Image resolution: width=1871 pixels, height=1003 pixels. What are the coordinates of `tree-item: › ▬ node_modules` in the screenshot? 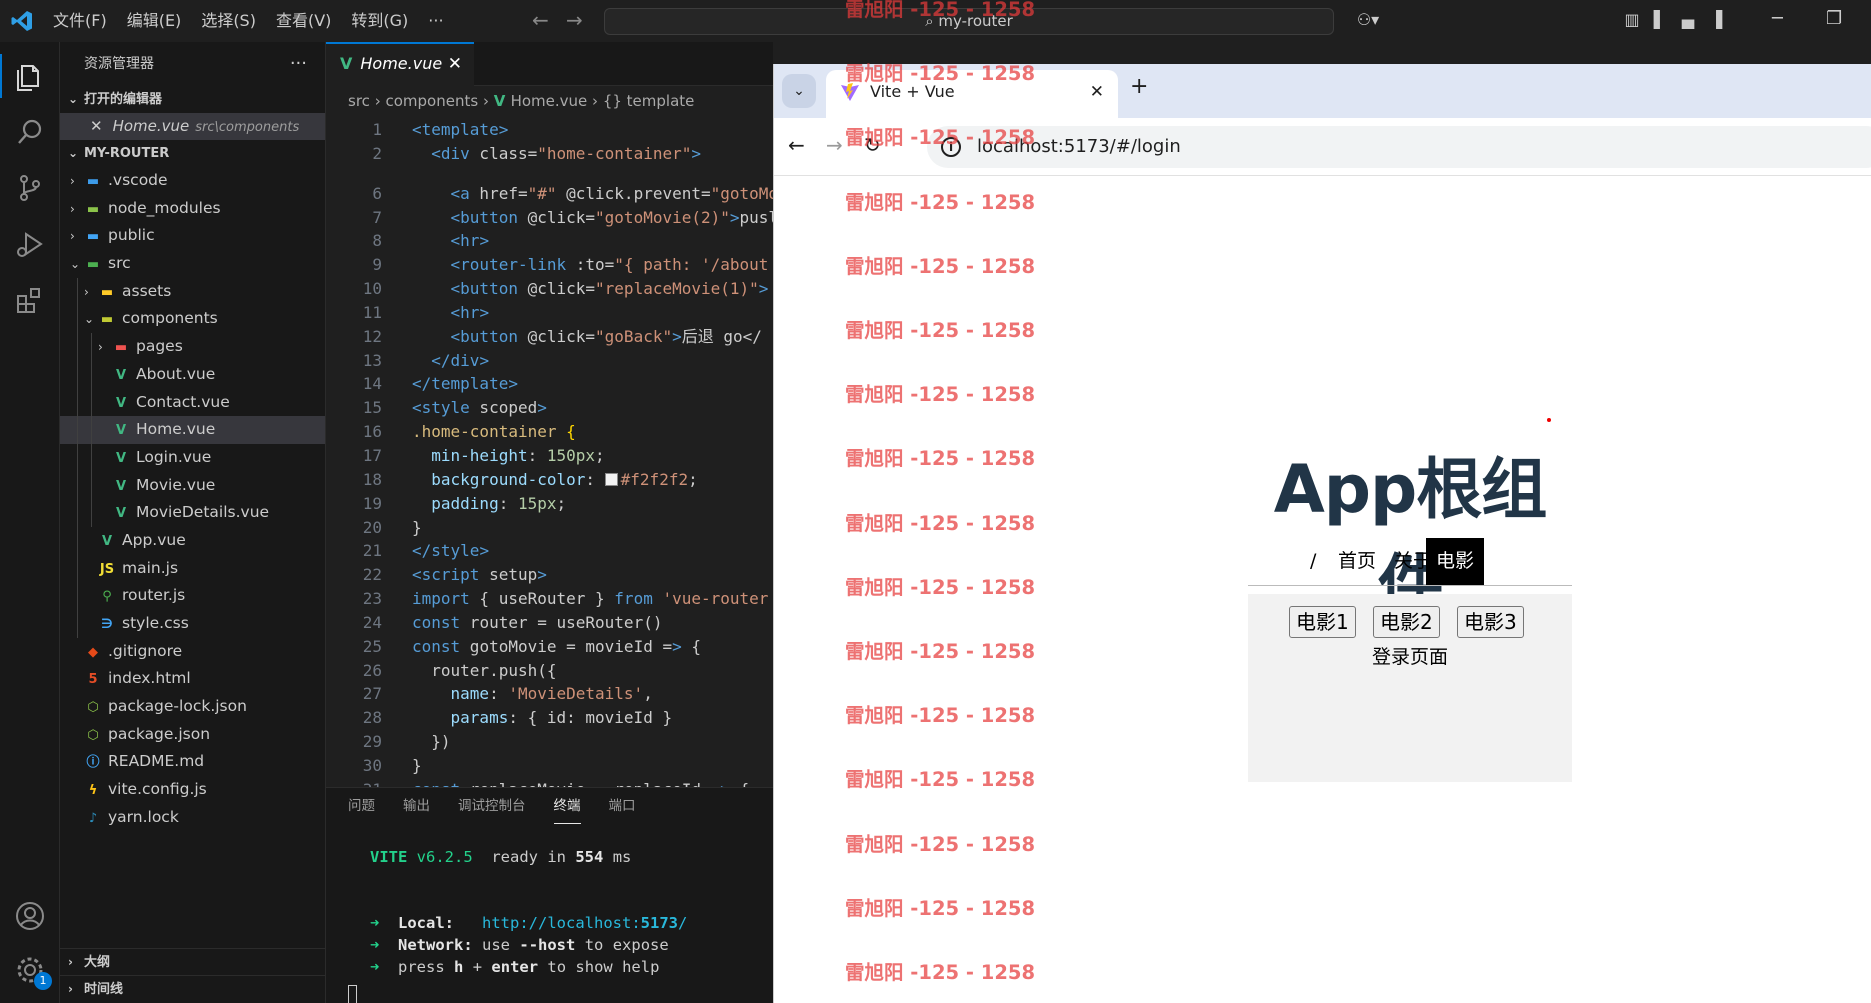 It's located at (192, 209).